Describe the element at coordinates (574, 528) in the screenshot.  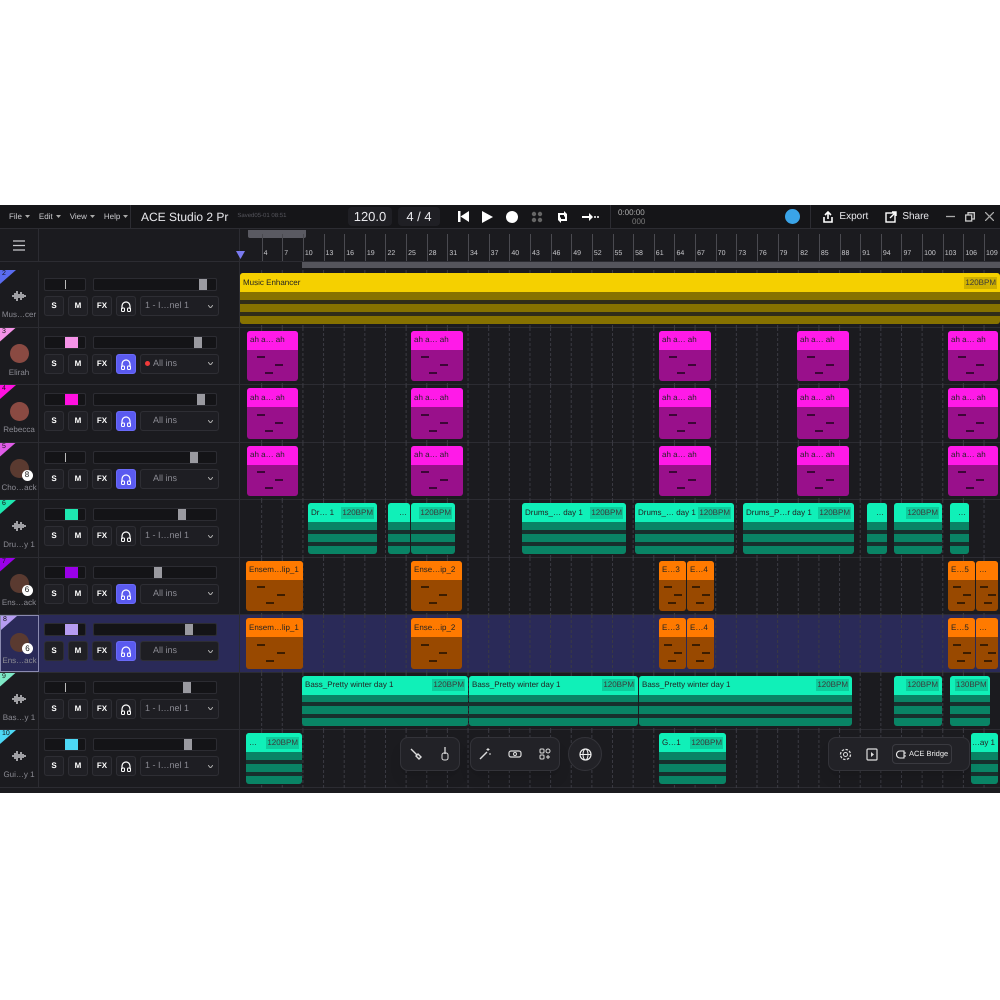
I see `audio-clip: Drums_… day 1 120BPM` at that location.